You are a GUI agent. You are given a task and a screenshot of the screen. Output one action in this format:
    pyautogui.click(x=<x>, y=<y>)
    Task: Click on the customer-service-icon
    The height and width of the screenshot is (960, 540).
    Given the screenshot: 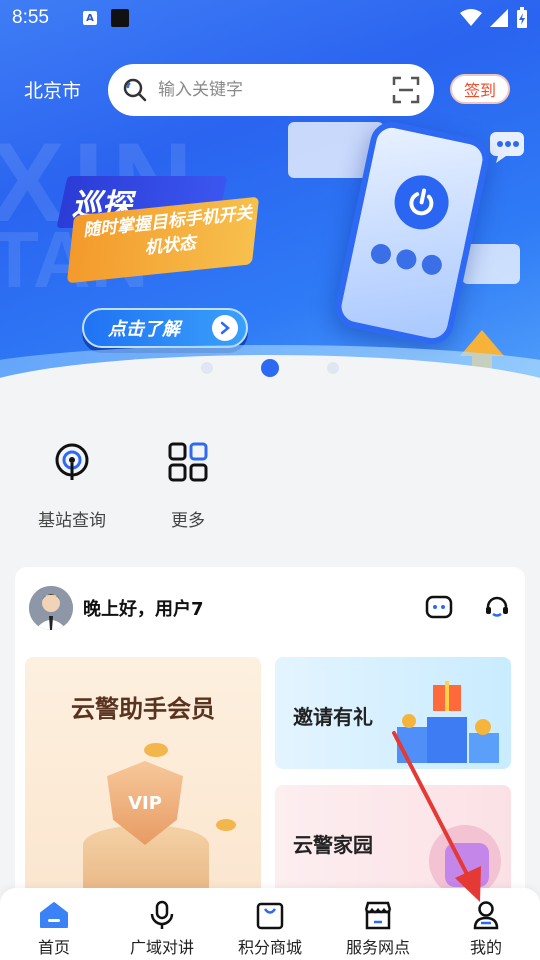 What is the action you would take?
    pyautogui.click(x=497, y=608)
    